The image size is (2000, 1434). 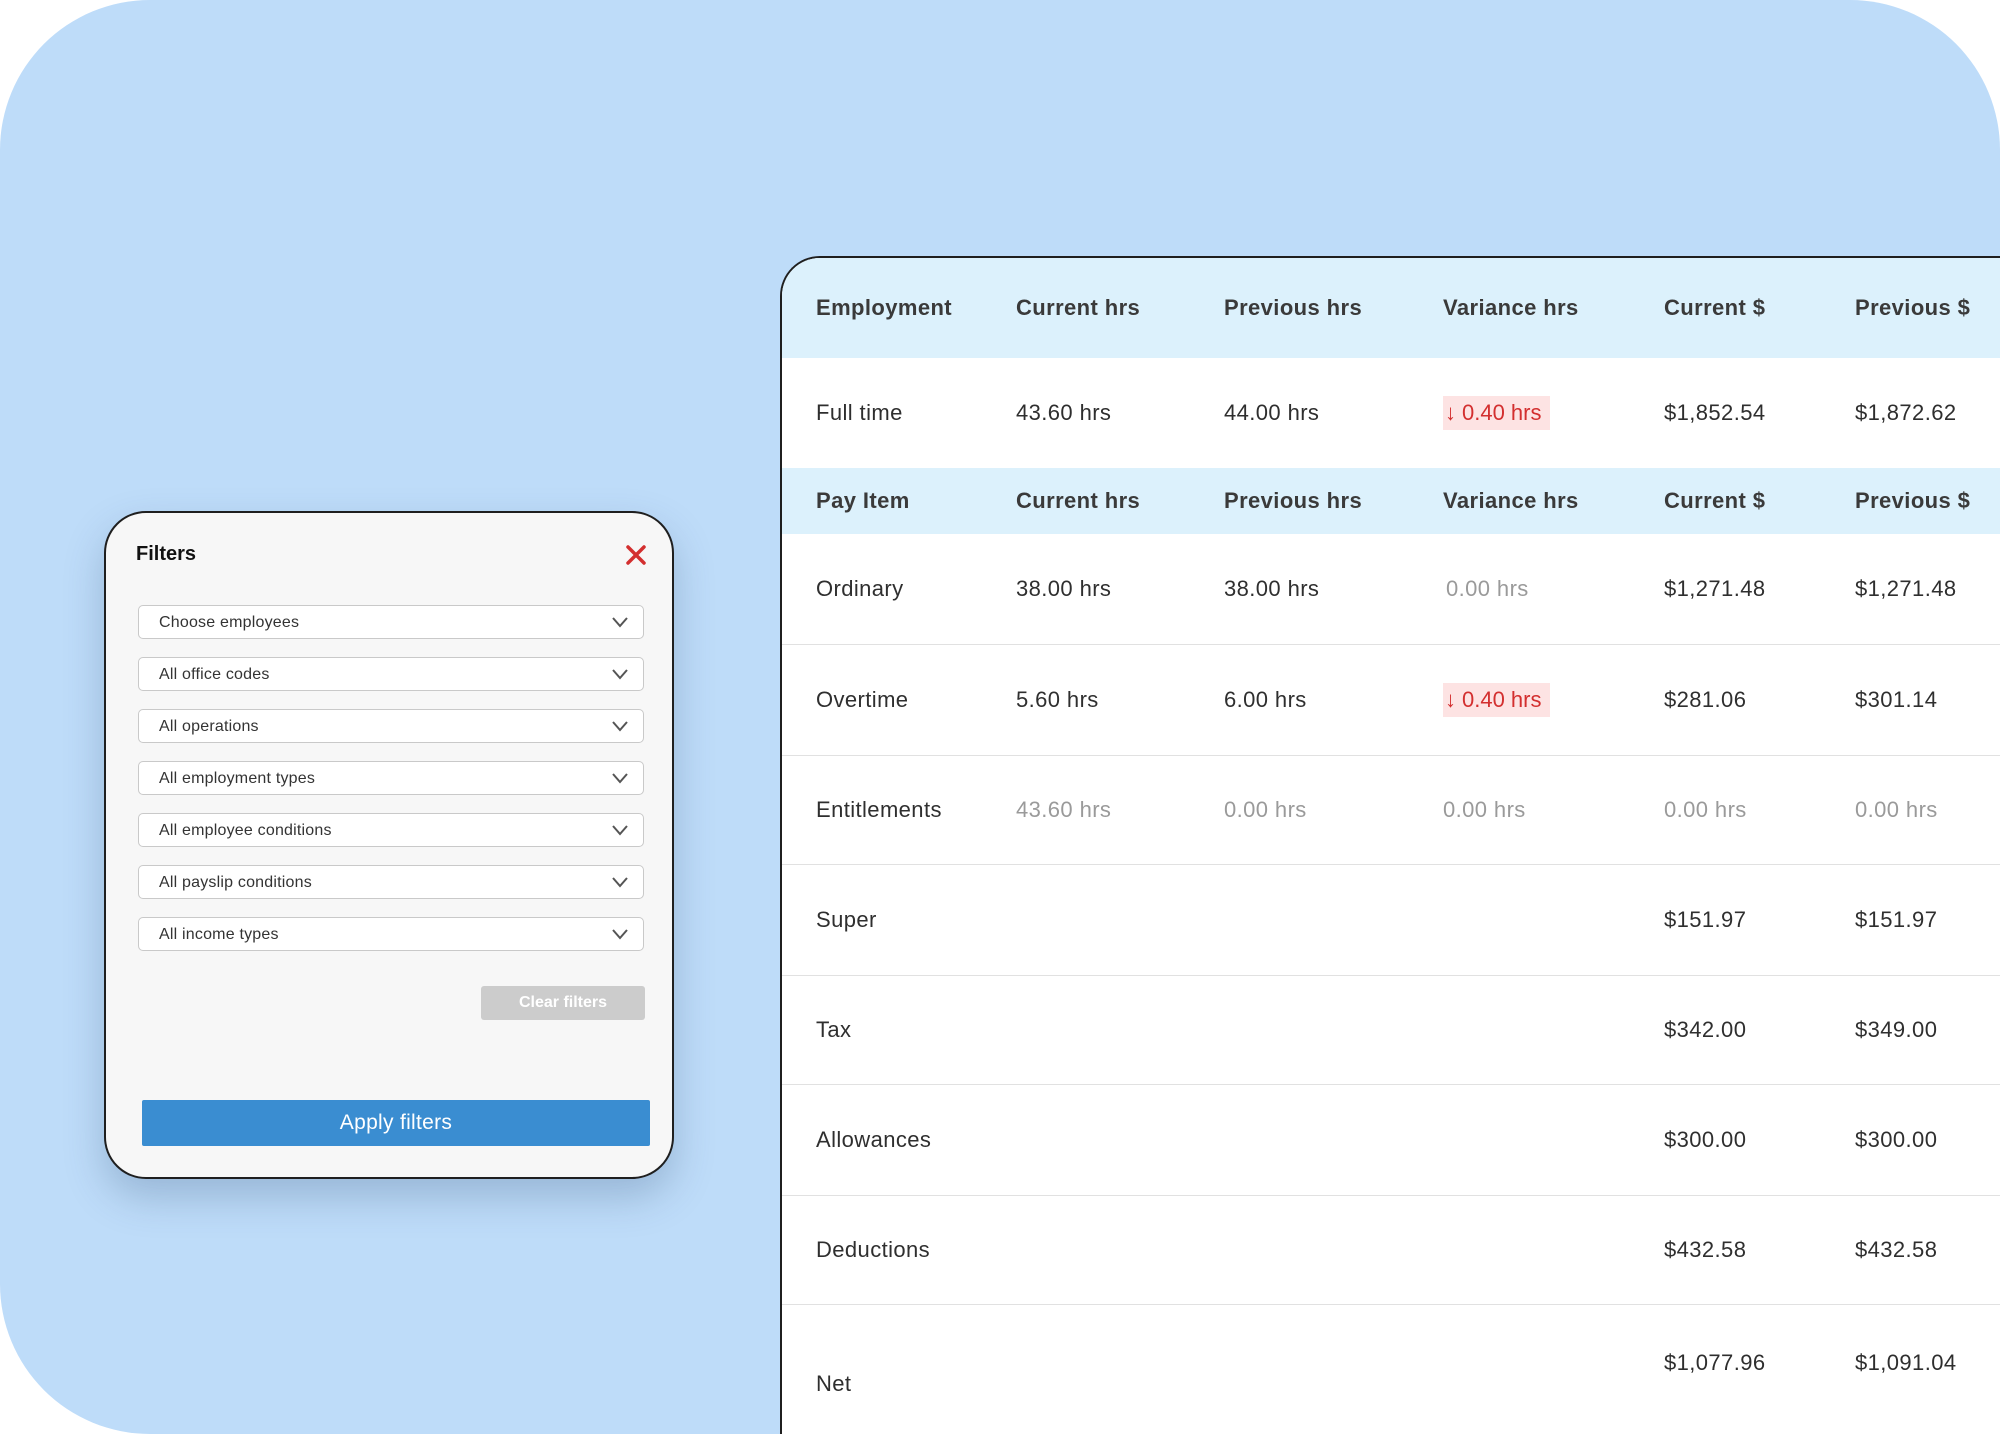 What do you see at coordinates (391, 830) in the screenshot?
I see `employee-conditions-select: All employee conditions` at bounding box center [391, 830].